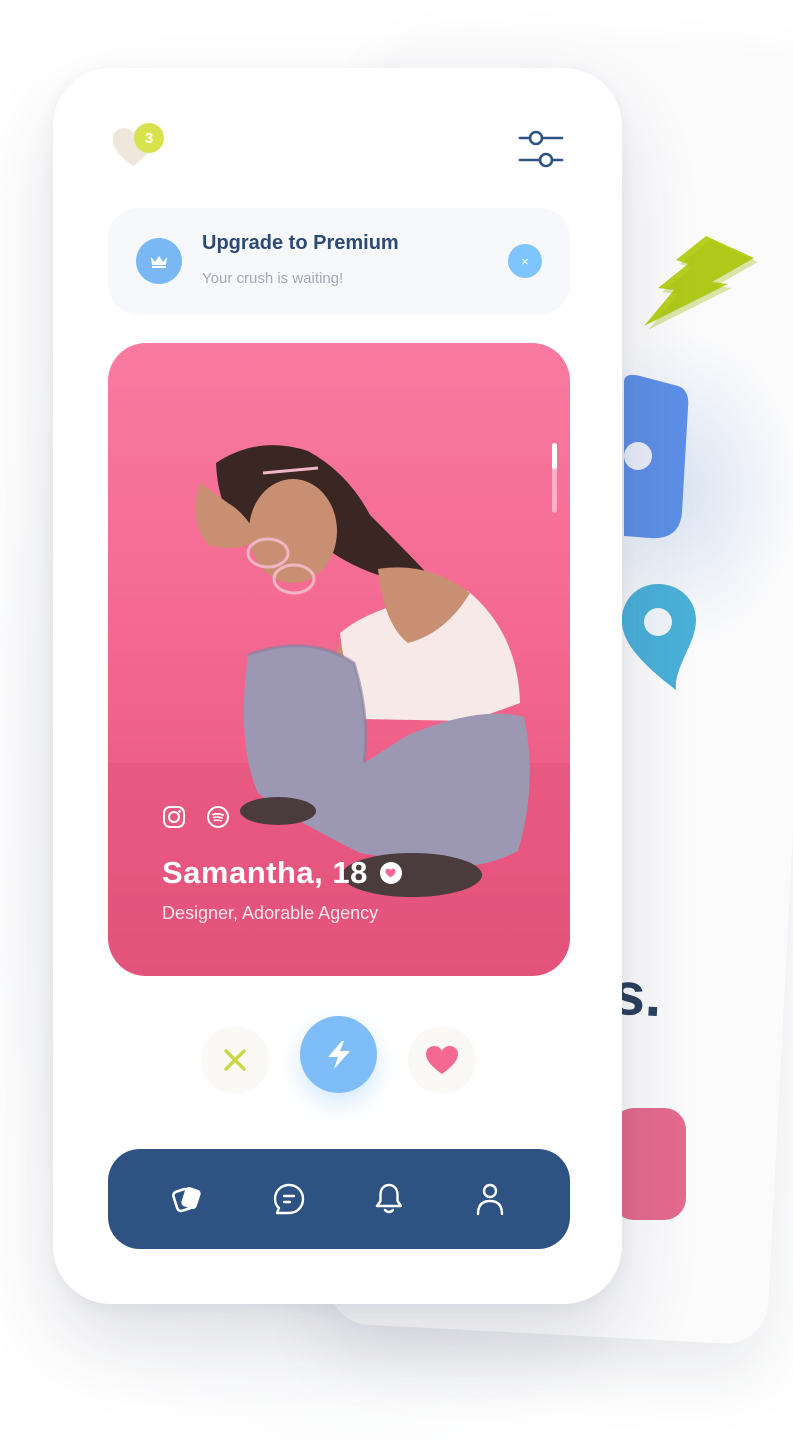 This screenshot has width=793, height=1449. Describe the element at coordinates (701, 283) in the screenshot. I see `decorative-bolt-icon` at that location.